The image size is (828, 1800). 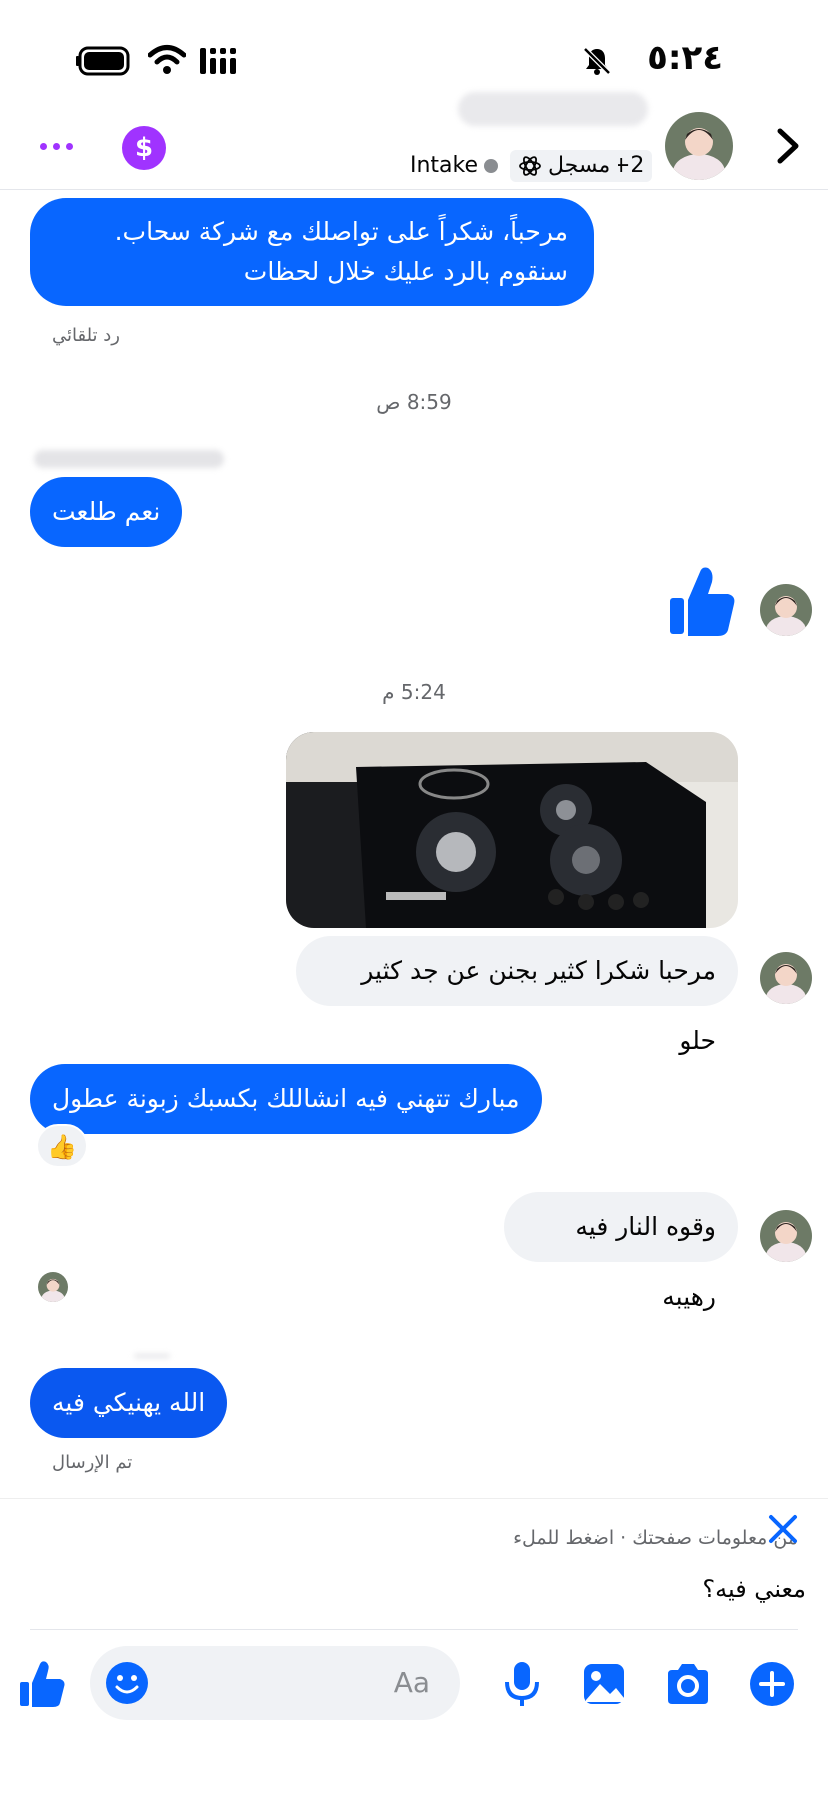 What do you see at coordinates (530, 166) in the screenshot?
I see `atom-icon` at bounding box center [530, 166].